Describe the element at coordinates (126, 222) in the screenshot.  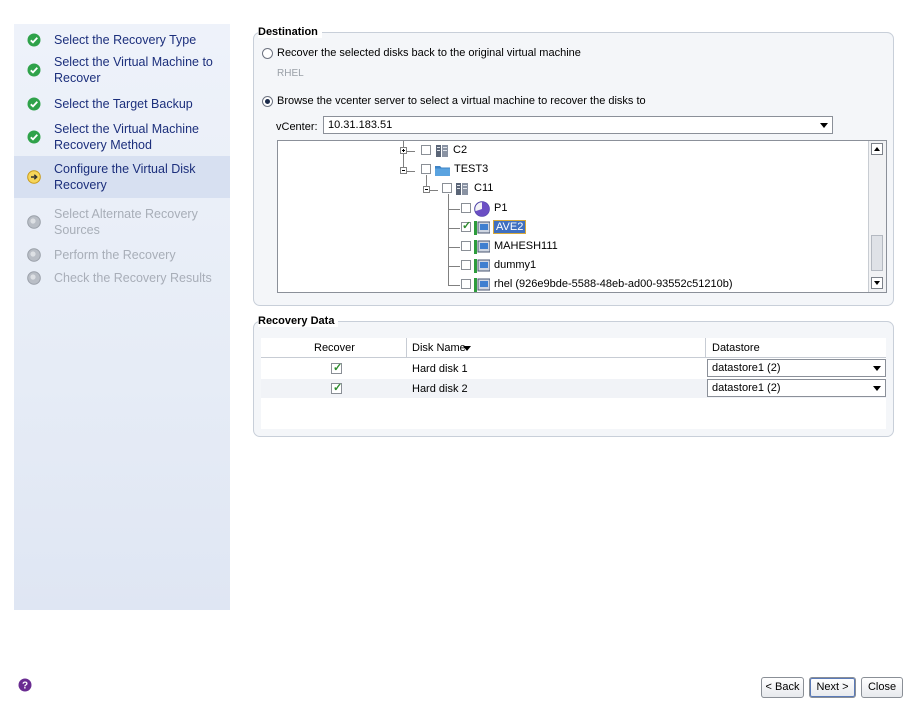
I see `step-label: Select Alternate Recovery Sources` at that location.